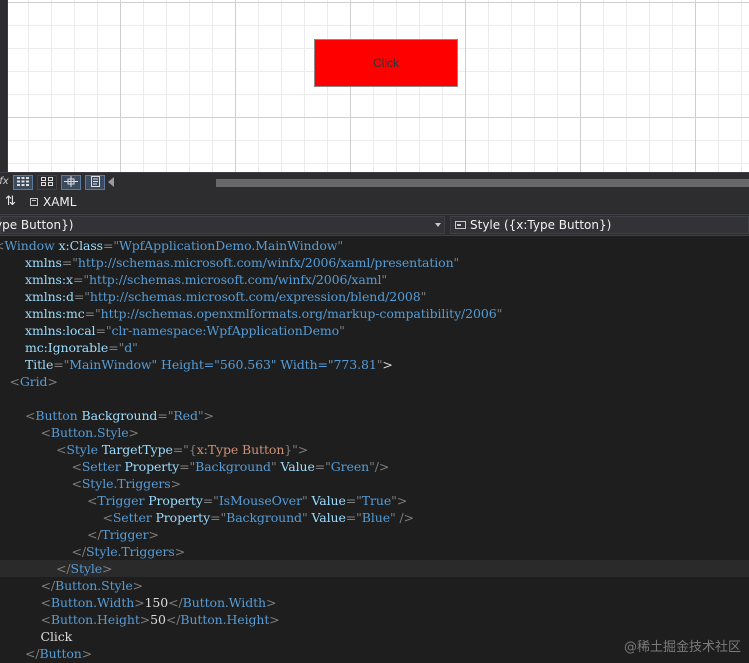 The width and height of the screenshot is (749, 663). I want to click on code-line: <Button.Style>, so click(374, 432).